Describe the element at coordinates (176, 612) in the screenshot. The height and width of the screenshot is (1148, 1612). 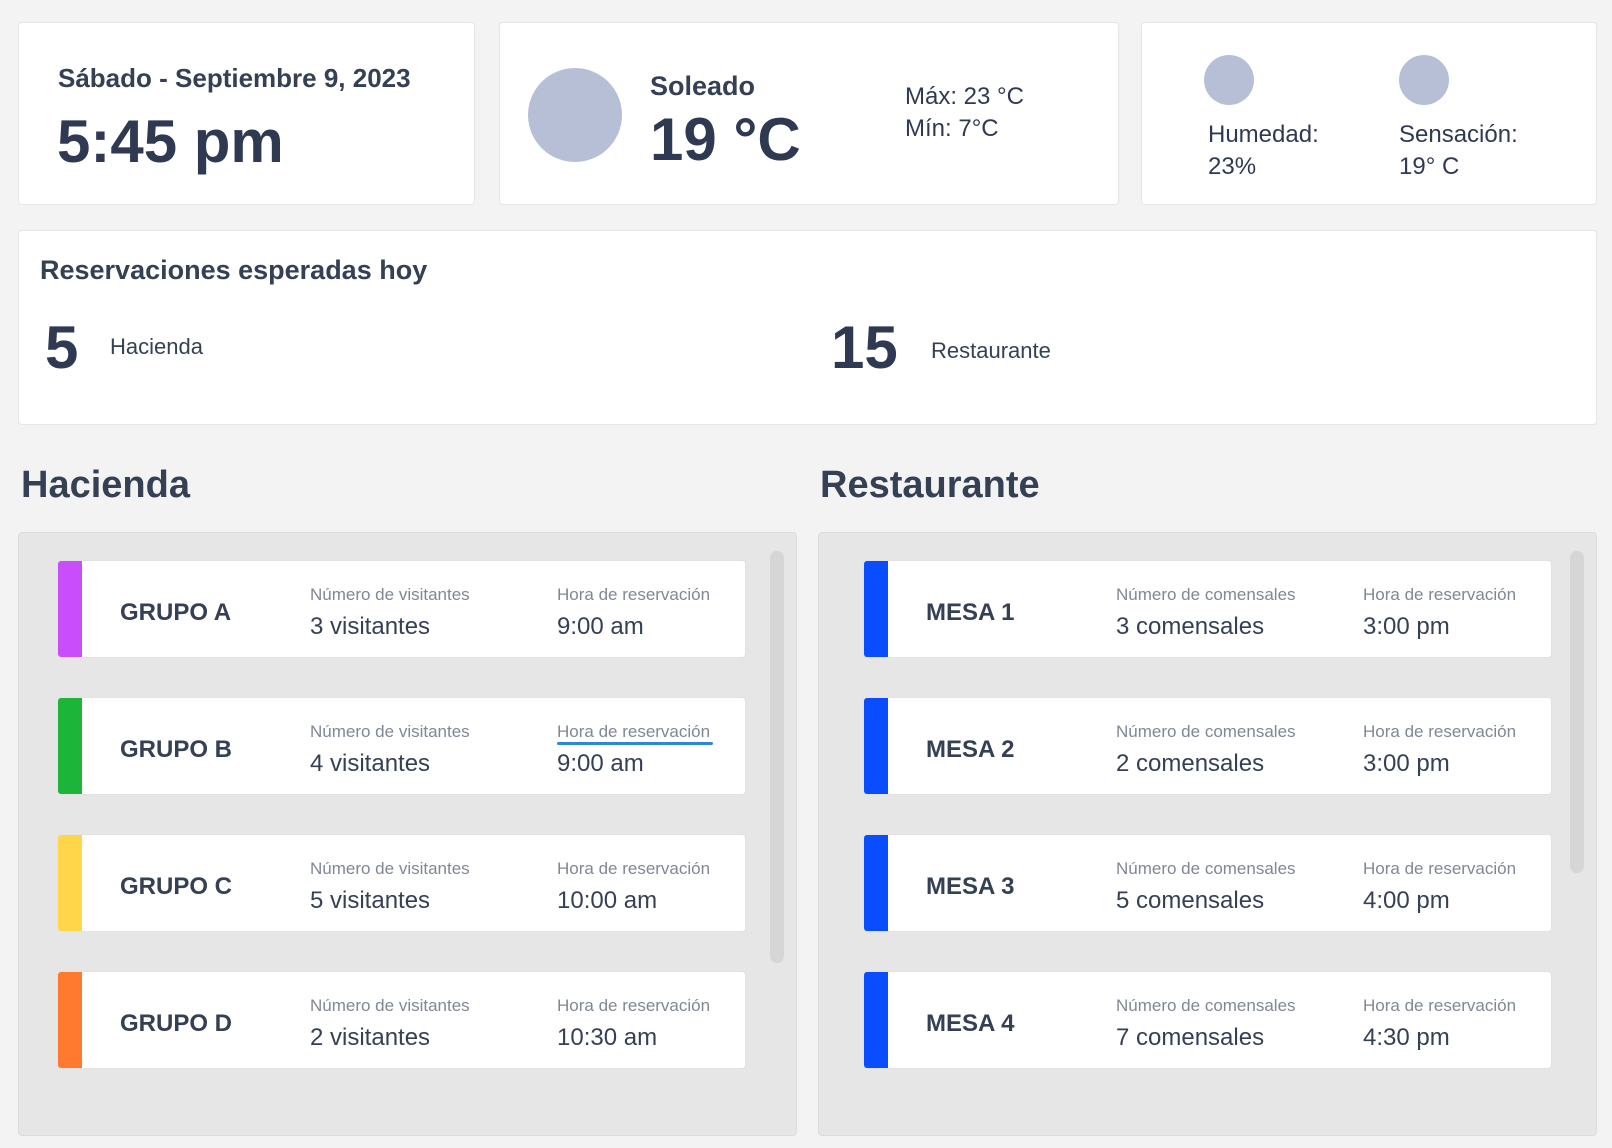
I see `group-name: GRUPO A` at that location.